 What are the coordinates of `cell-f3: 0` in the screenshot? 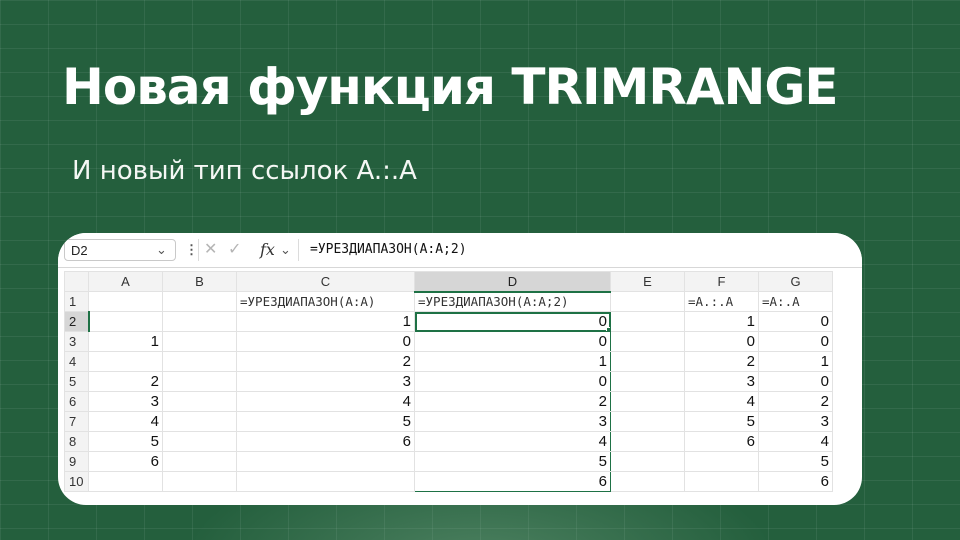 It's located at (721, 341).